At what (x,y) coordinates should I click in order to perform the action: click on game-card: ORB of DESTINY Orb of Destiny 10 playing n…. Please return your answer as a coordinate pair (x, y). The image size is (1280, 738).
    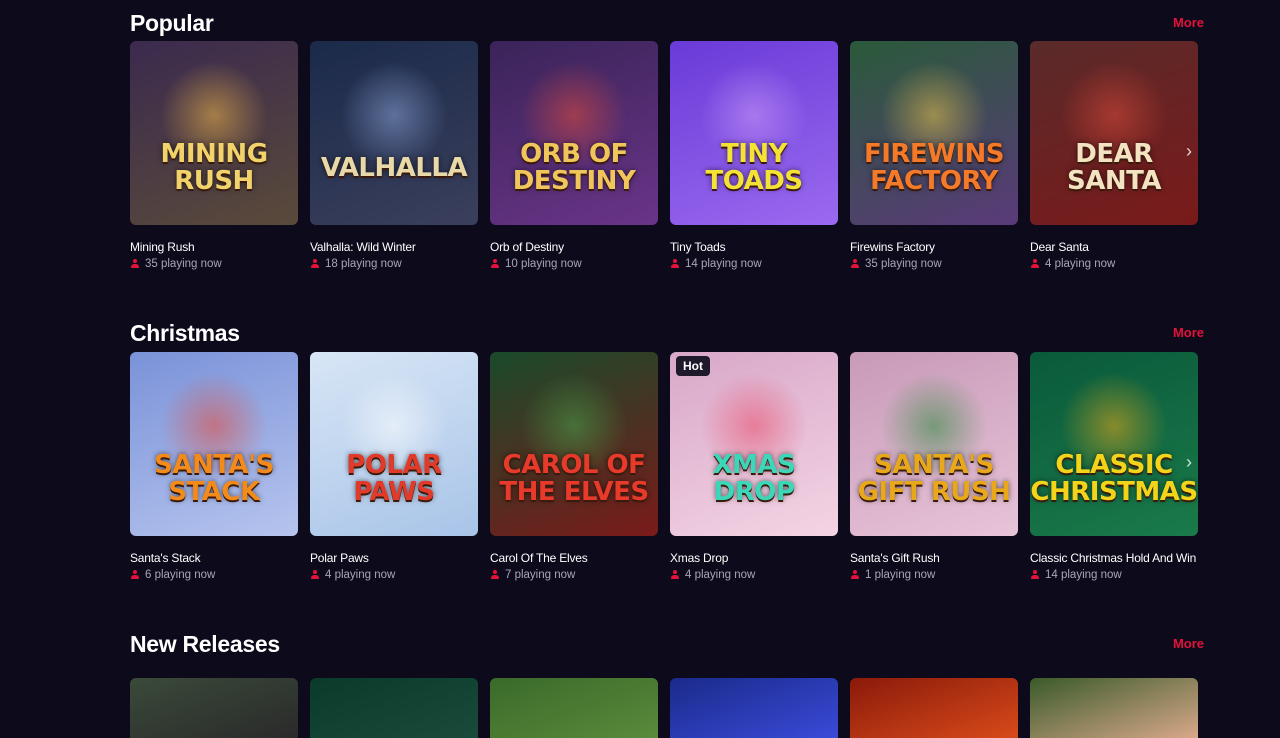
    Looking at the image, I should click on (574, 155).